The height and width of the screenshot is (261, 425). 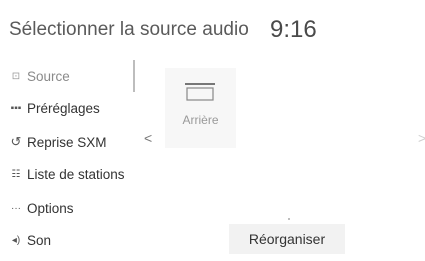 What do you see at coordinates (76, 174) in the screenshot?
I see `sidebar-item-label: Liste de stations` at bounding box center [76, 174].